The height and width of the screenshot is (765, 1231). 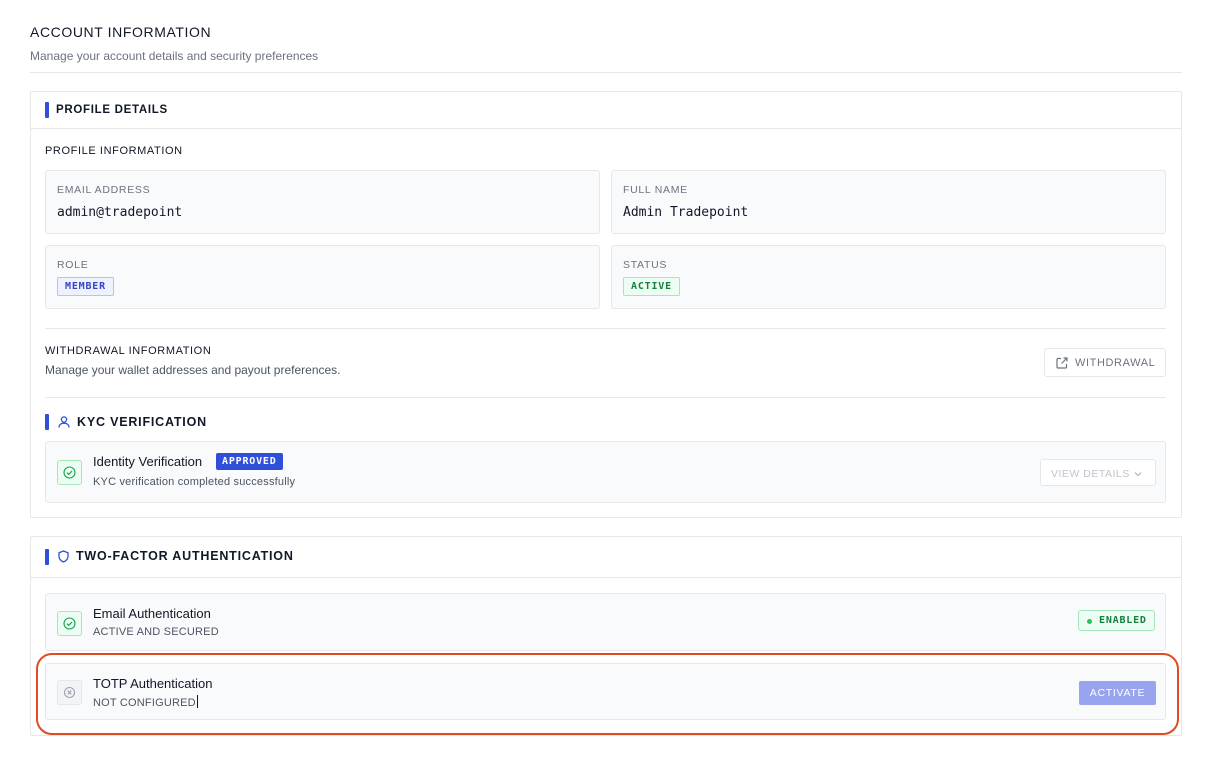 What do you see at coordinates (606, 110) in the screenshot?
I see `profile-section-header: PROFILE DETAILS` at bounding box center [606, 110].